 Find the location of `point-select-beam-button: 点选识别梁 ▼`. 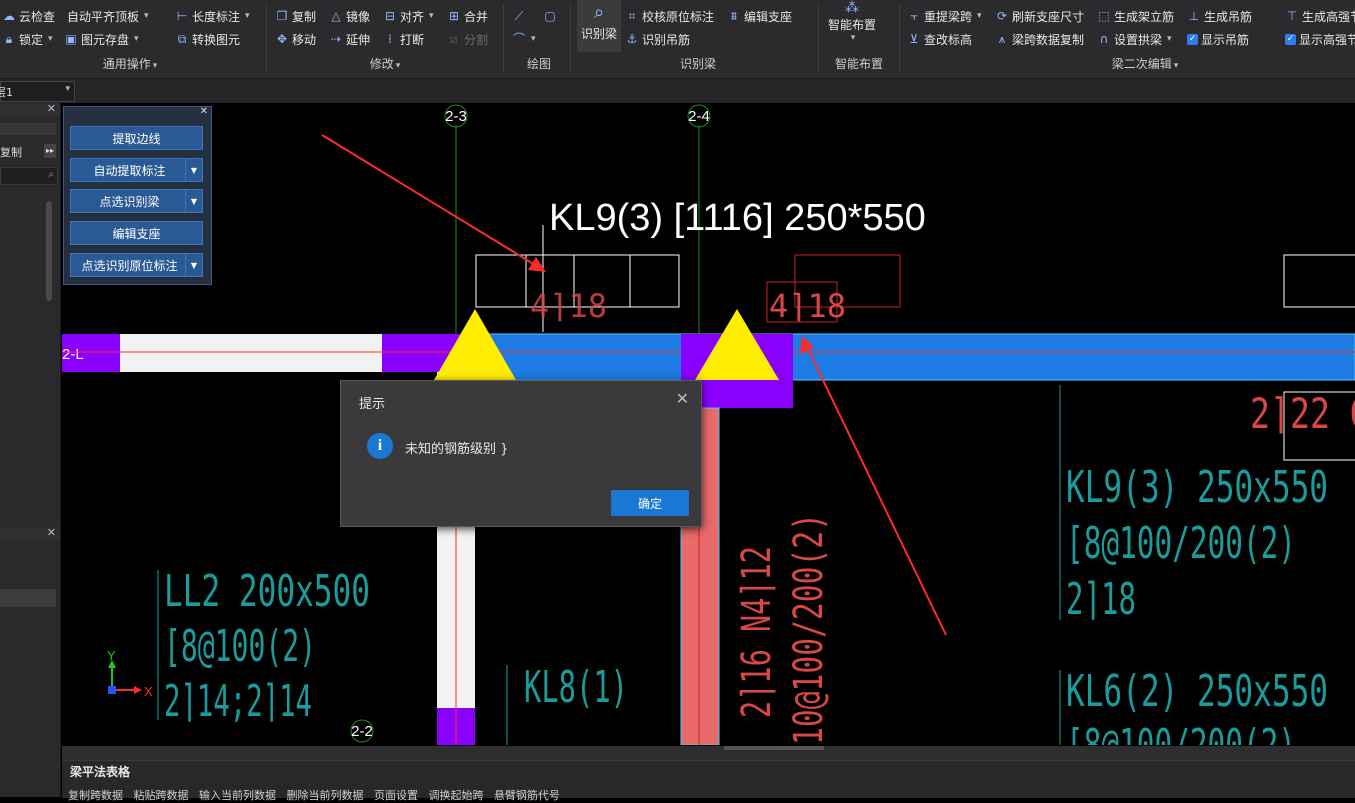

point-select-beam-button: 点选识别梁 ▼ is located at coordinates (136, 201).